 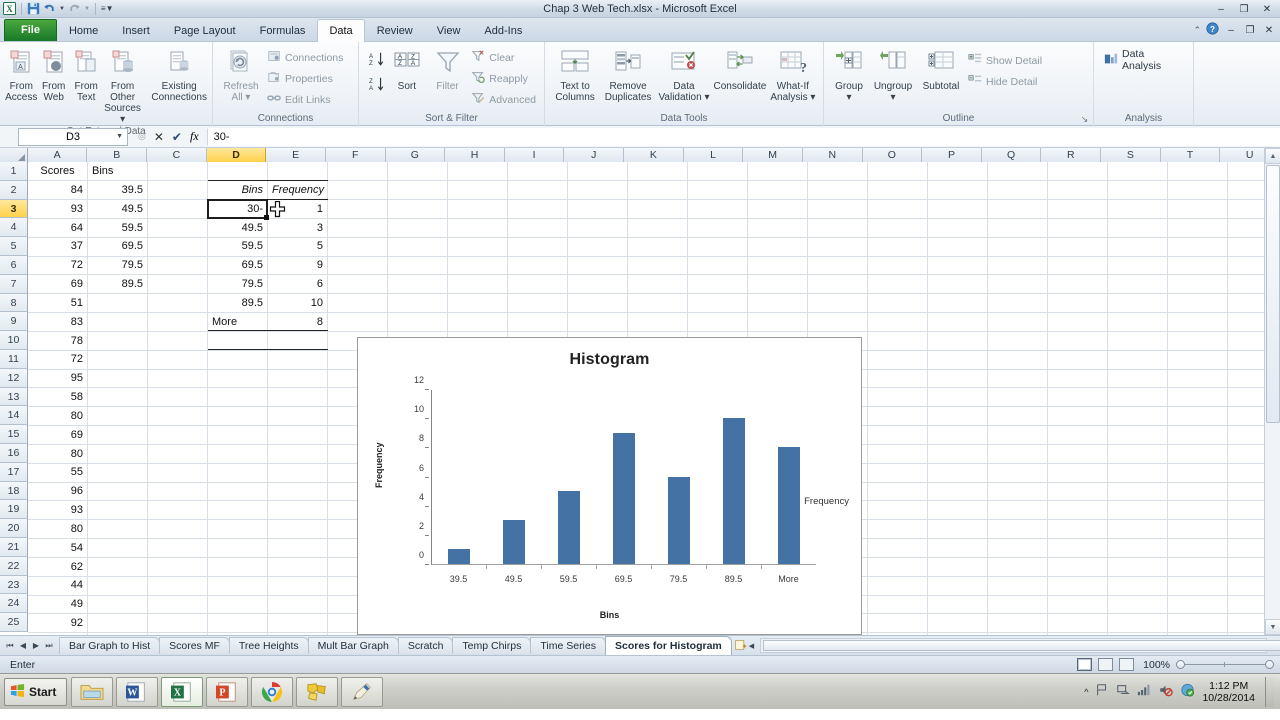 What do you see at coordinates (1273, 294) in the screenshot?
I see `vertical-scroll-thumb` at bounding box center [1273, 294].